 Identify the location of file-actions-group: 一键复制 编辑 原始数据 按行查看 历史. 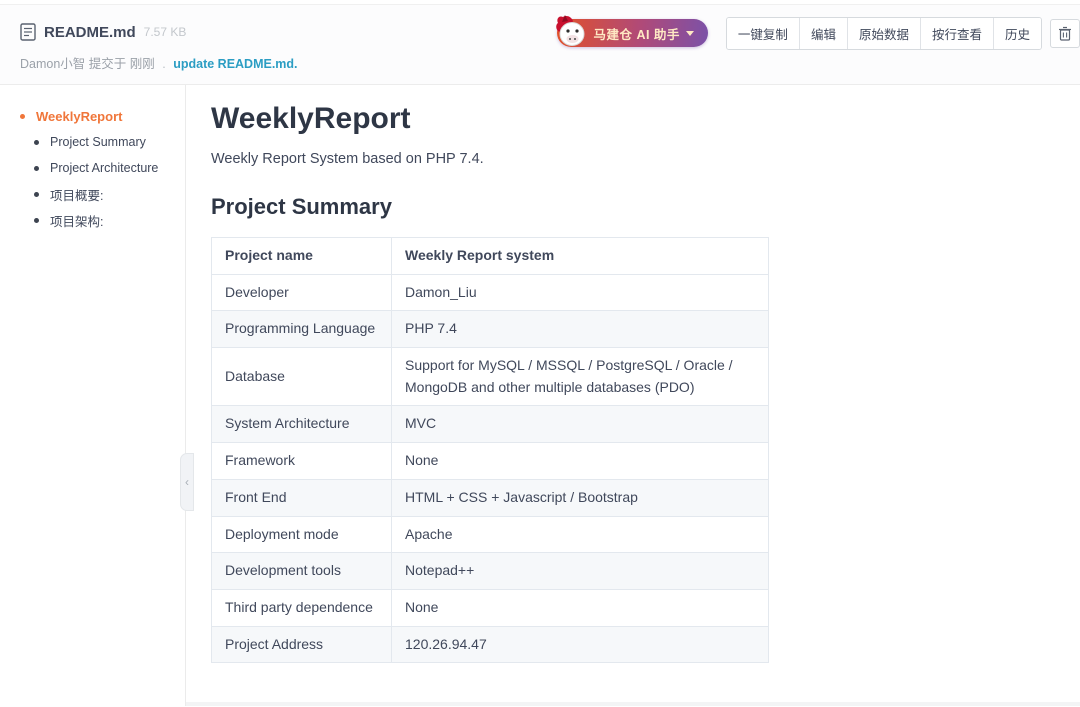
(883, 33).